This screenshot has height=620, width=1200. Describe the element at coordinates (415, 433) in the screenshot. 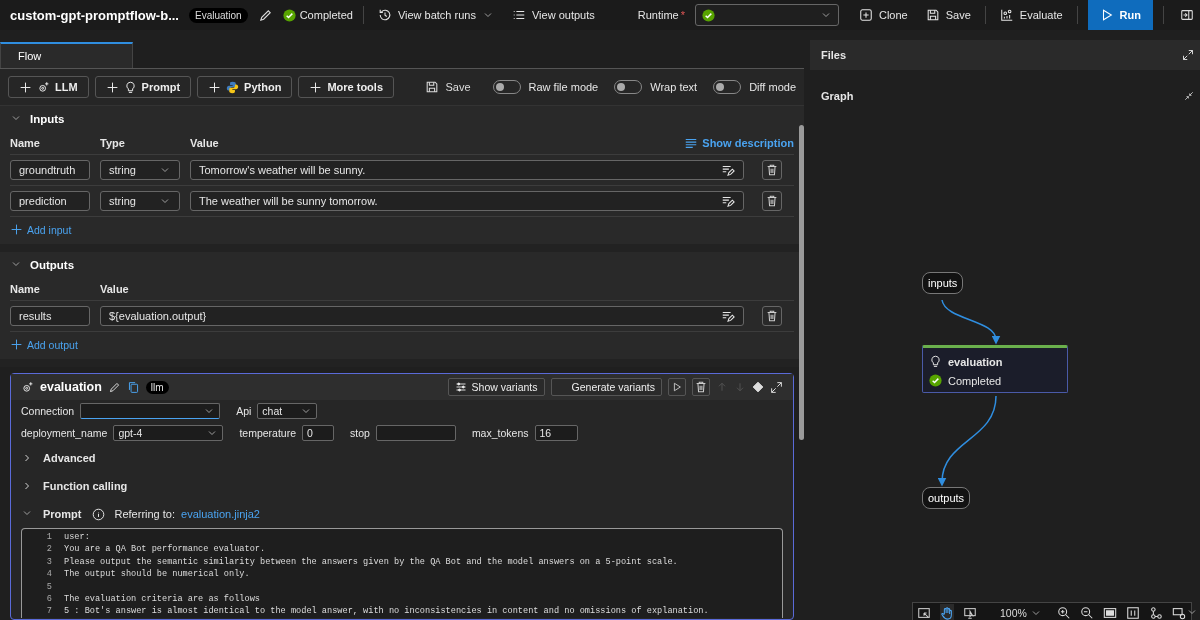

I see `input-field` at that location.